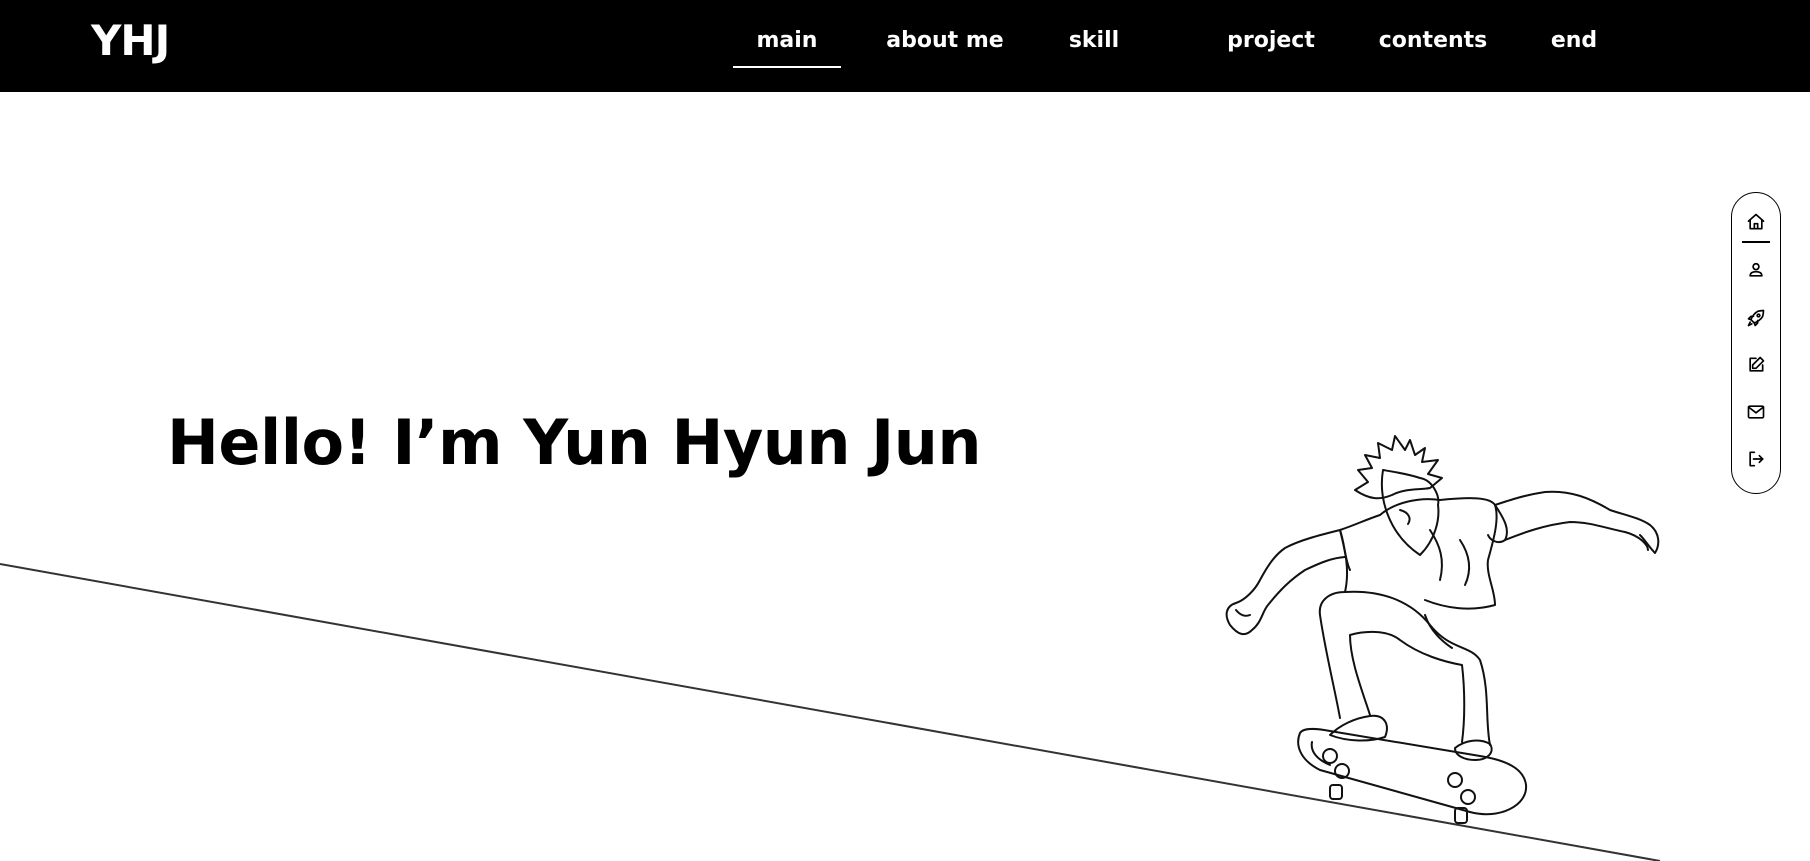 This screenshot has height=861, width=1810. I want to click on side-about-button, so click(1756, 270).